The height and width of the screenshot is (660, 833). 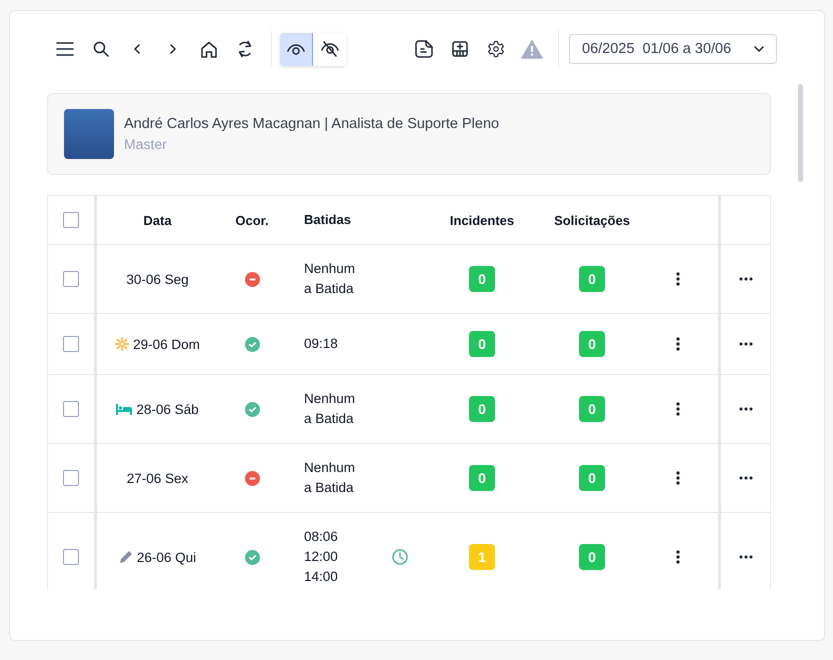 I want to click on home-icon, so click(x=209, y=49).